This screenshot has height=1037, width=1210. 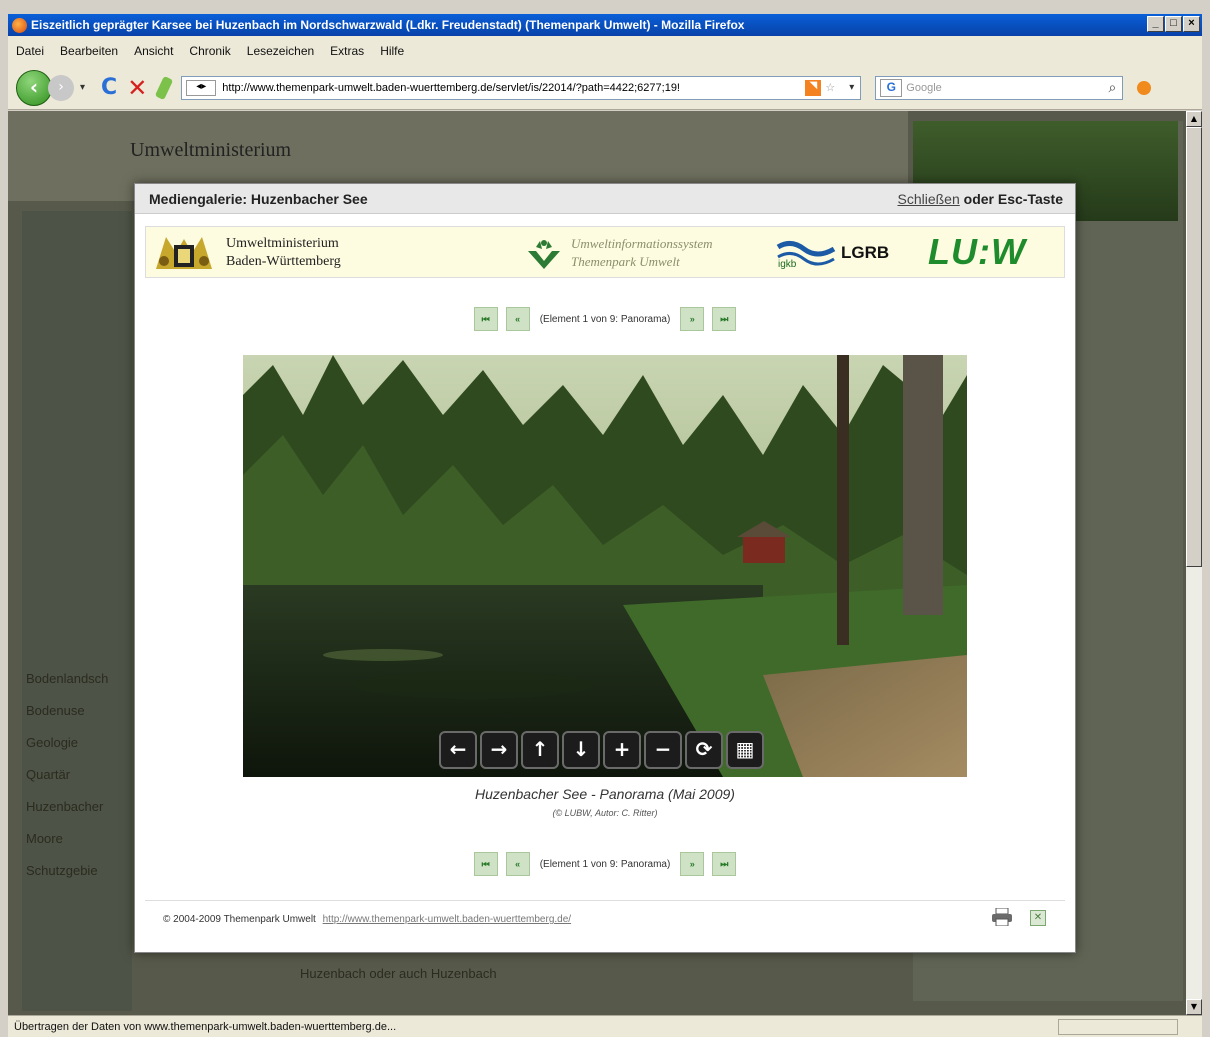 What do you see at coordinates (67, 719) in the screenshot?
I see `left-nav-item: Bodenuse` at bounding box center [67, 719].